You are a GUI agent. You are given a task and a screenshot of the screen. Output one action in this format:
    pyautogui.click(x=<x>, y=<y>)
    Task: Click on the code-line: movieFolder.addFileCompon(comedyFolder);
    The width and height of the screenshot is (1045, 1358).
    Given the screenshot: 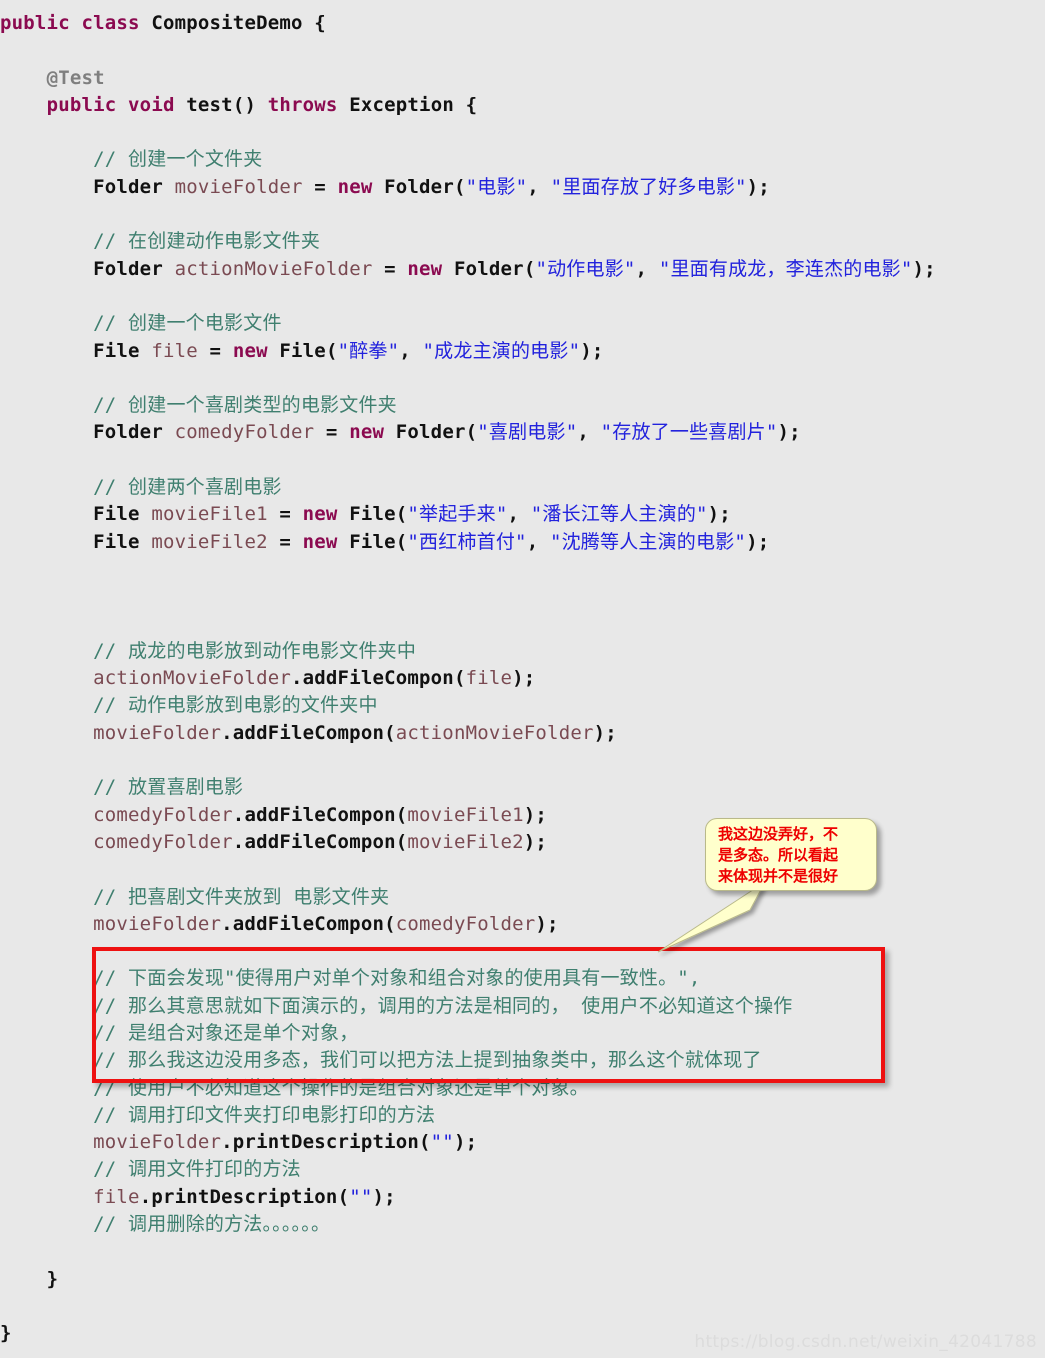 What is the action you would take?
    pyautogui.click(x=522, y=924)
    